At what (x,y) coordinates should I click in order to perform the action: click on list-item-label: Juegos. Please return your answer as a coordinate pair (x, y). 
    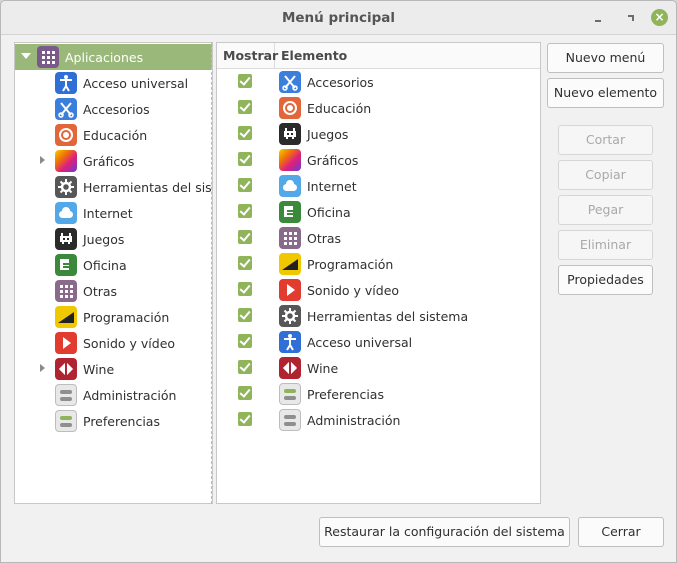
    Looking at the image, I should click on (328, 134).